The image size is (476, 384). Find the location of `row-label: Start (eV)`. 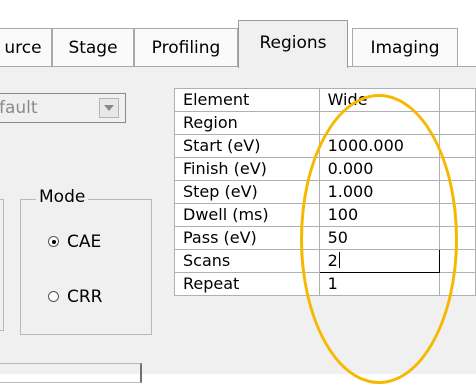

row-label: Start (eV) is located at coordinates (247, 146).